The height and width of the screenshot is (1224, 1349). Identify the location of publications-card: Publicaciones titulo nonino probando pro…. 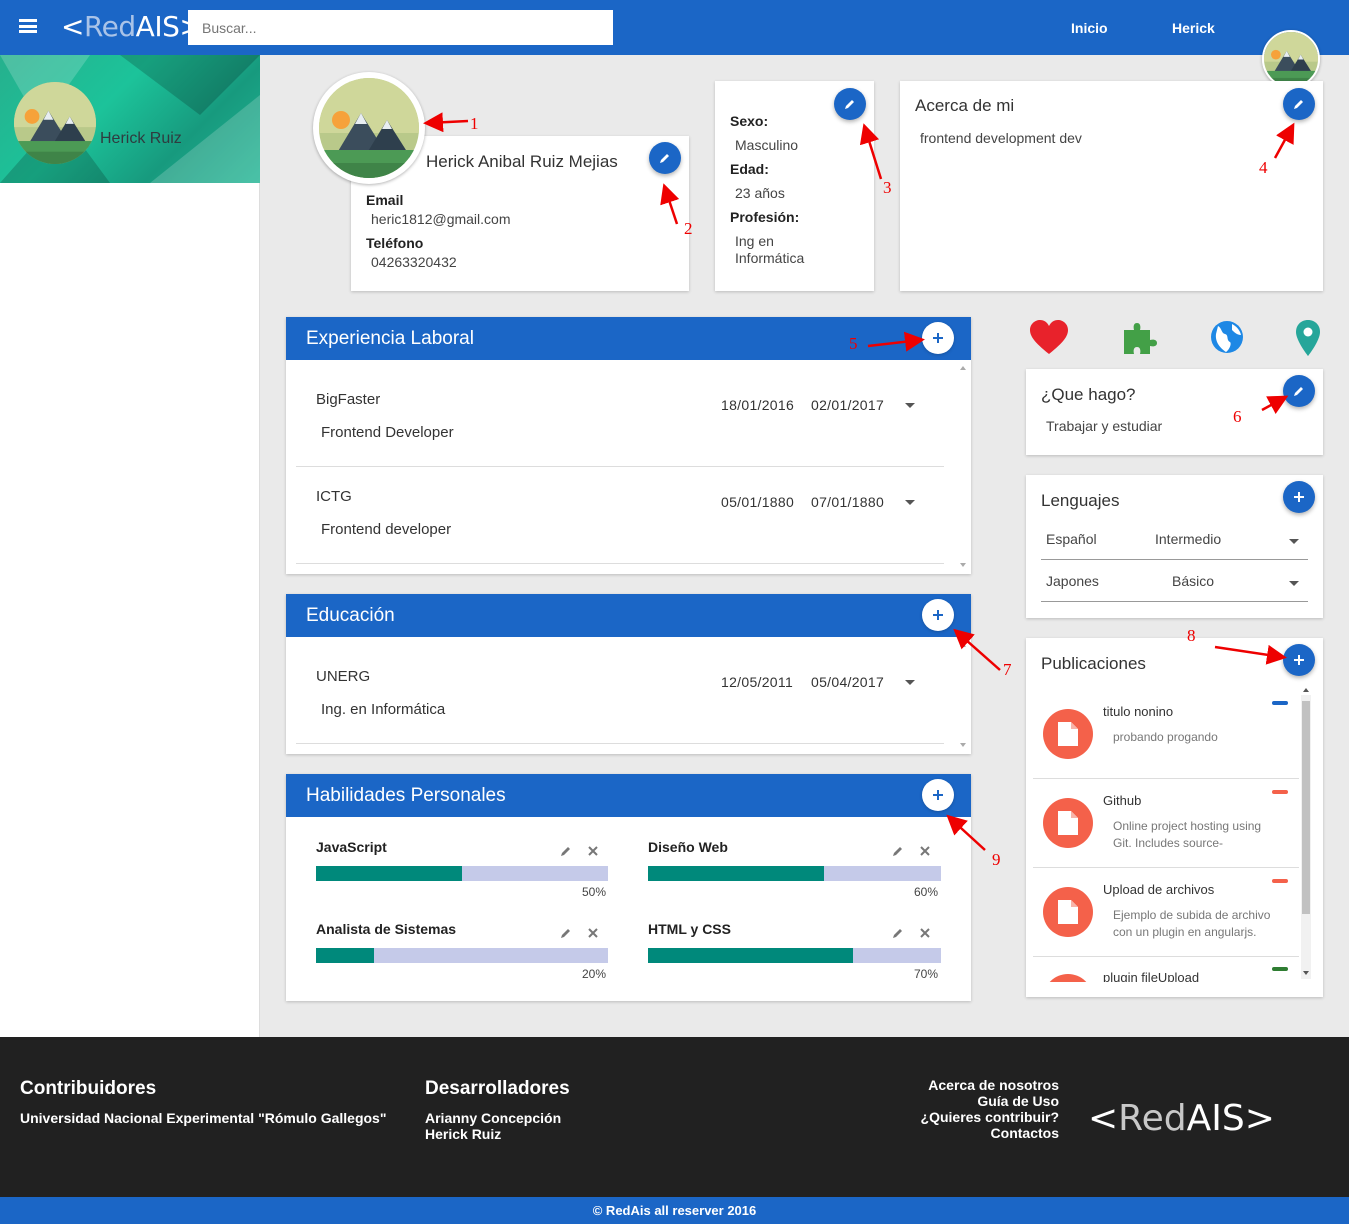
(1174, 817).